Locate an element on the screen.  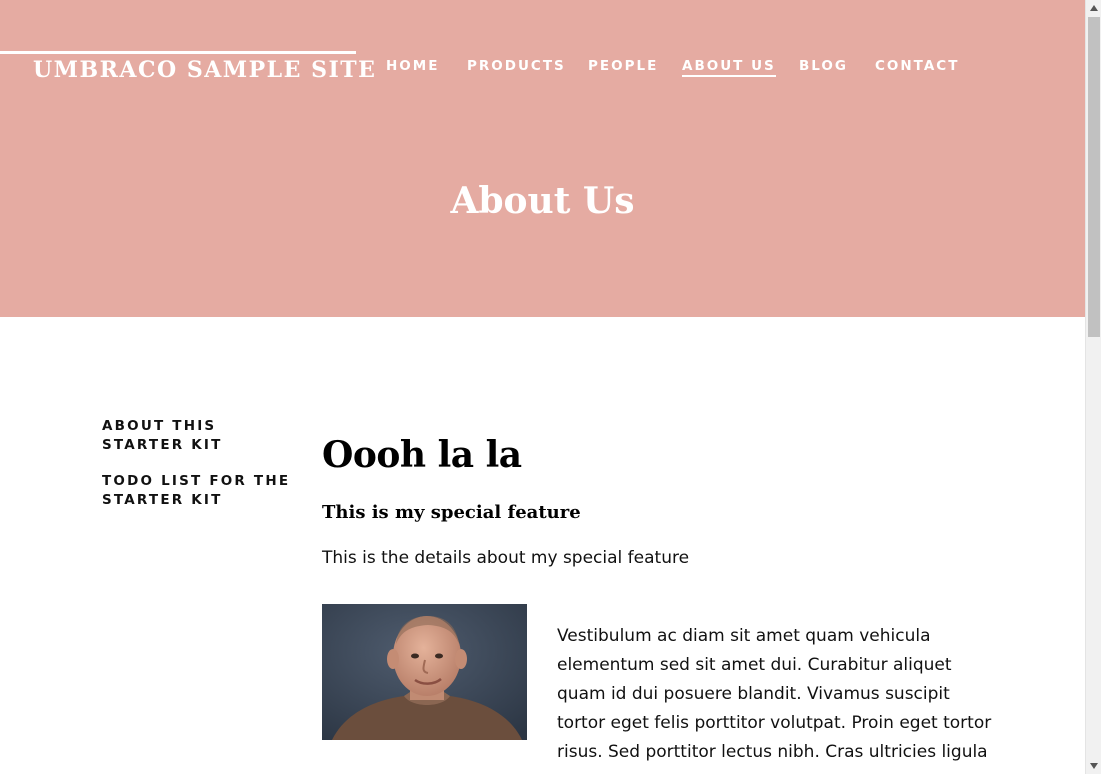
content-heading: Oooh la la is located at coordinates (422, 455).